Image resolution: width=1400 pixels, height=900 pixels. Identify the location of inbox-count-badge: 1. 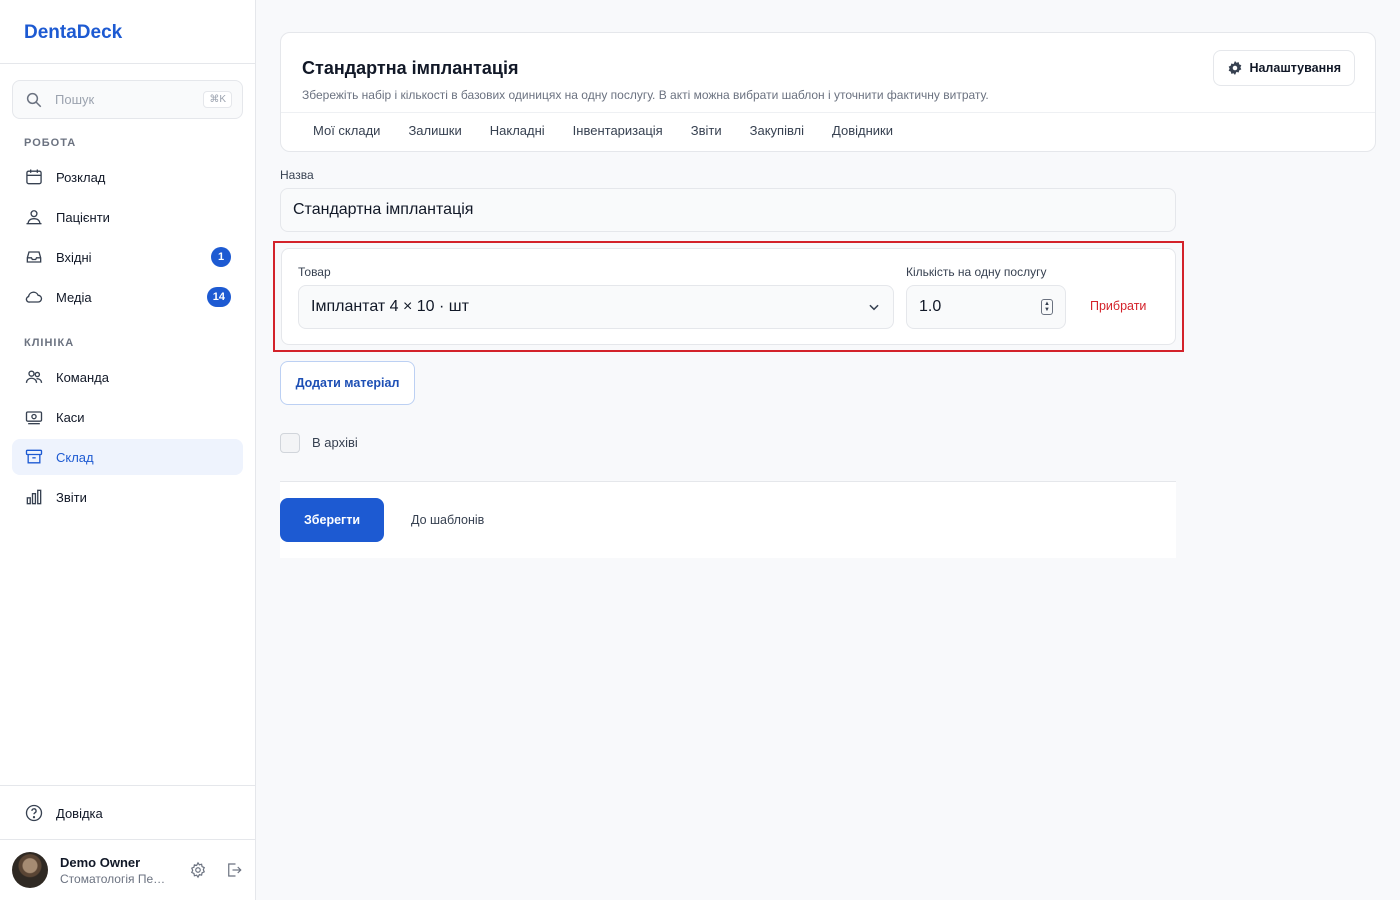
(221, 257).